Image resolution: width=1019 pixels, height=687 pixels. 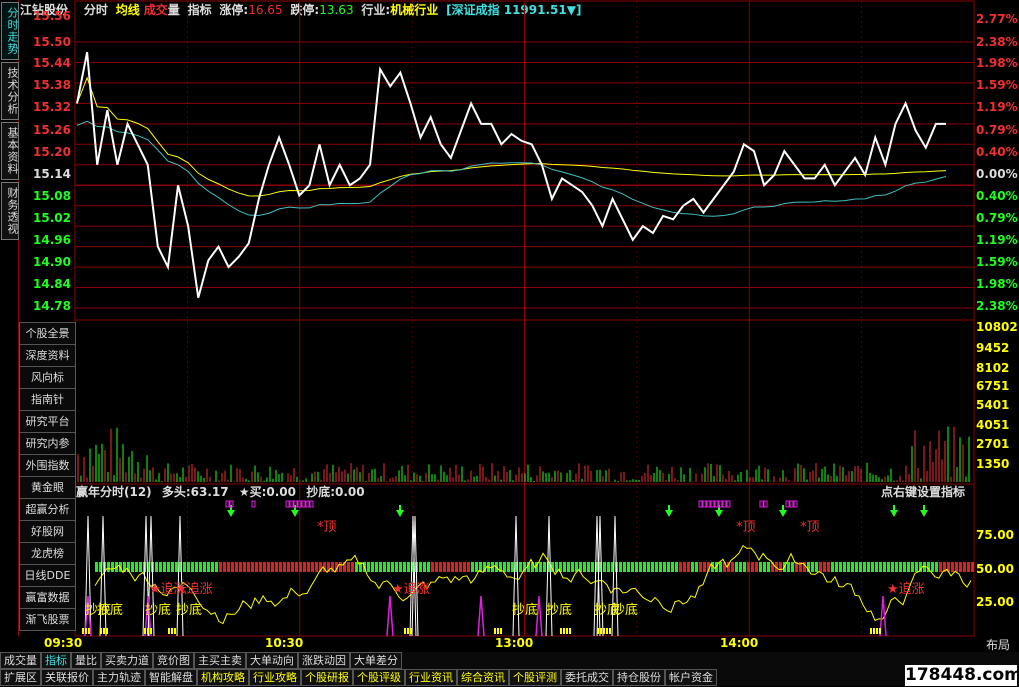 What do you see at coordinates (47, 575) in the screenshot?
I see `menu-item: 日线DDE` at bounding box center [47, 575].